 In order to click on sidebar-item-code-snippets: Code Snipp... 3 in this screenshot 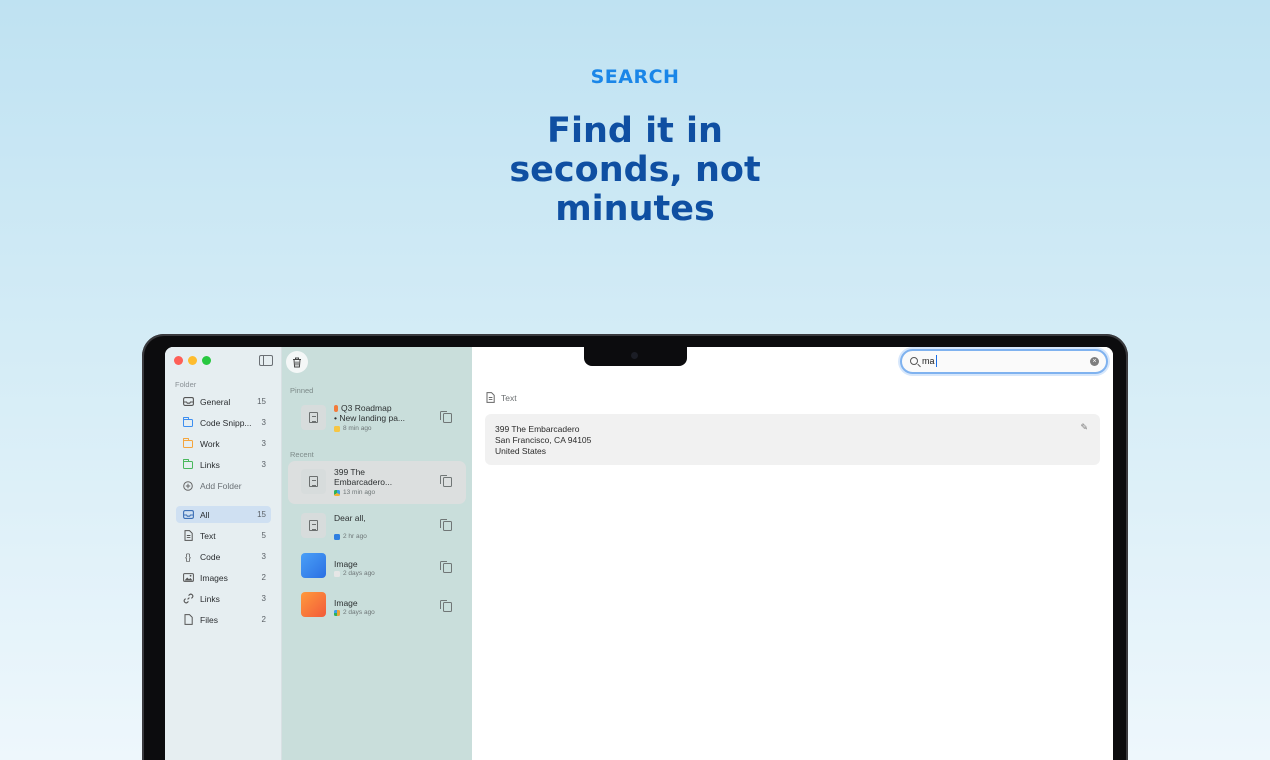, I will do `click(223, 422)`.